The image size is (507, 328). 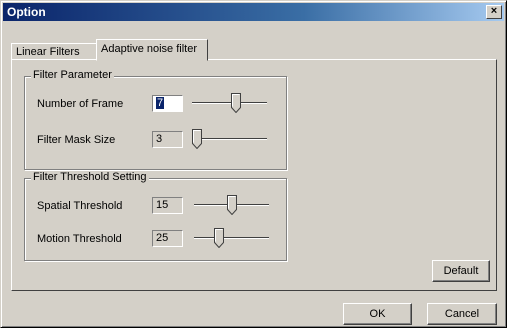 What do you see at coordinates (462, 314) in the screenshot?
I see `cancel-button: Cancel` at bounding box center [462, 314].